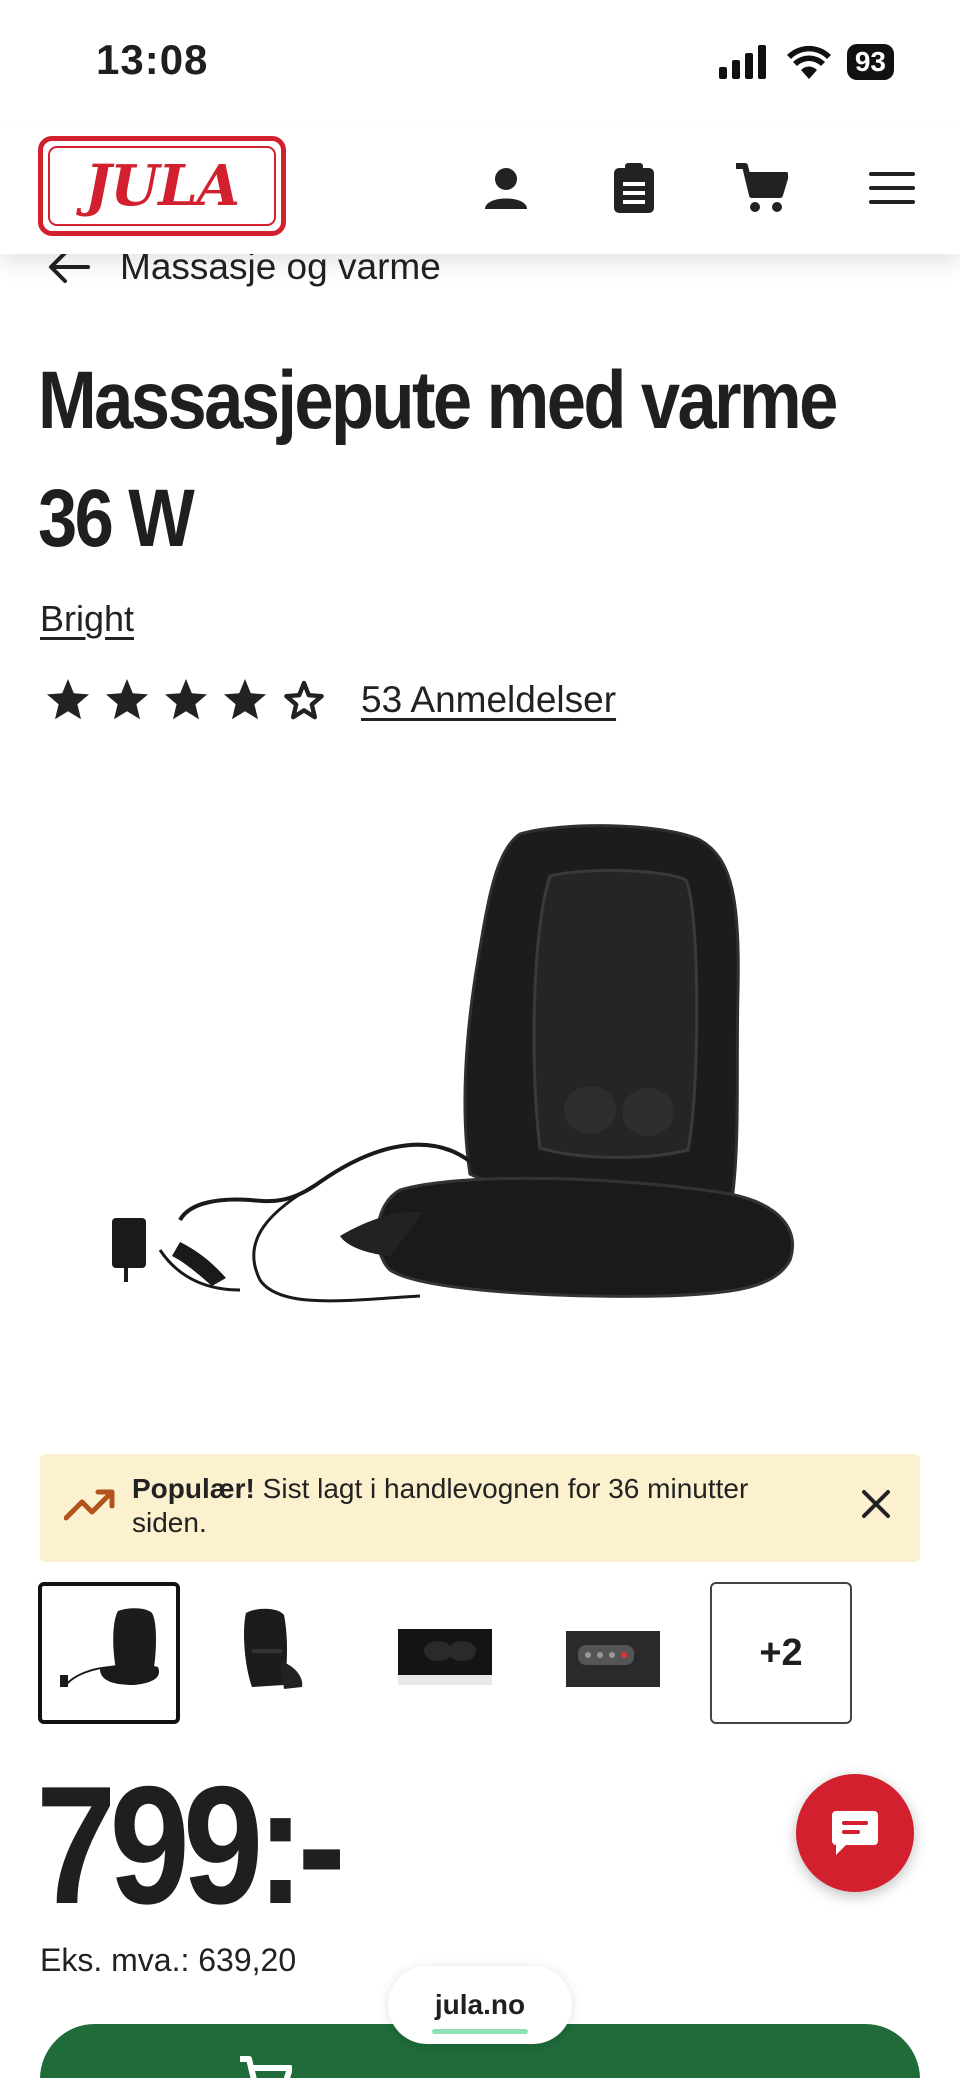 The image size is (960, 2078). I want to click on logo-text: JULA, so click(162, 186).